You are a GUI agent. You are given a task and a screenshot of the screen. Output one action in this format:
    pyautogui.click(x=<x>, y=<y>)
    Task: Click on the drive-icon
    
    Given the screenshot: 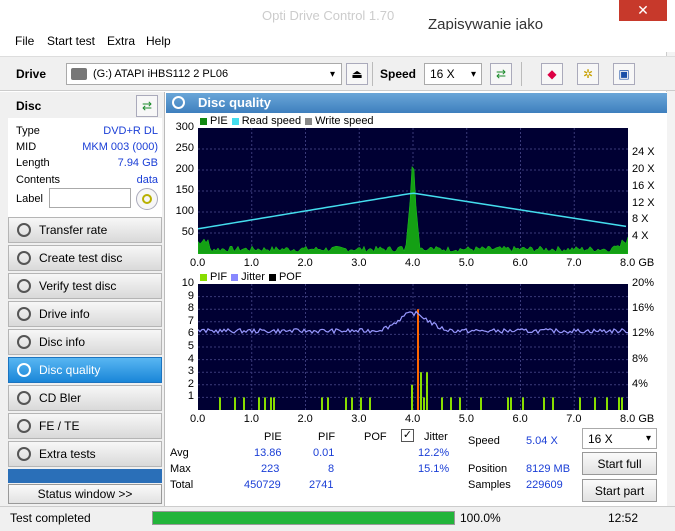 What is the action you would take?
    pyautogui.click(x=79, y=74)
    